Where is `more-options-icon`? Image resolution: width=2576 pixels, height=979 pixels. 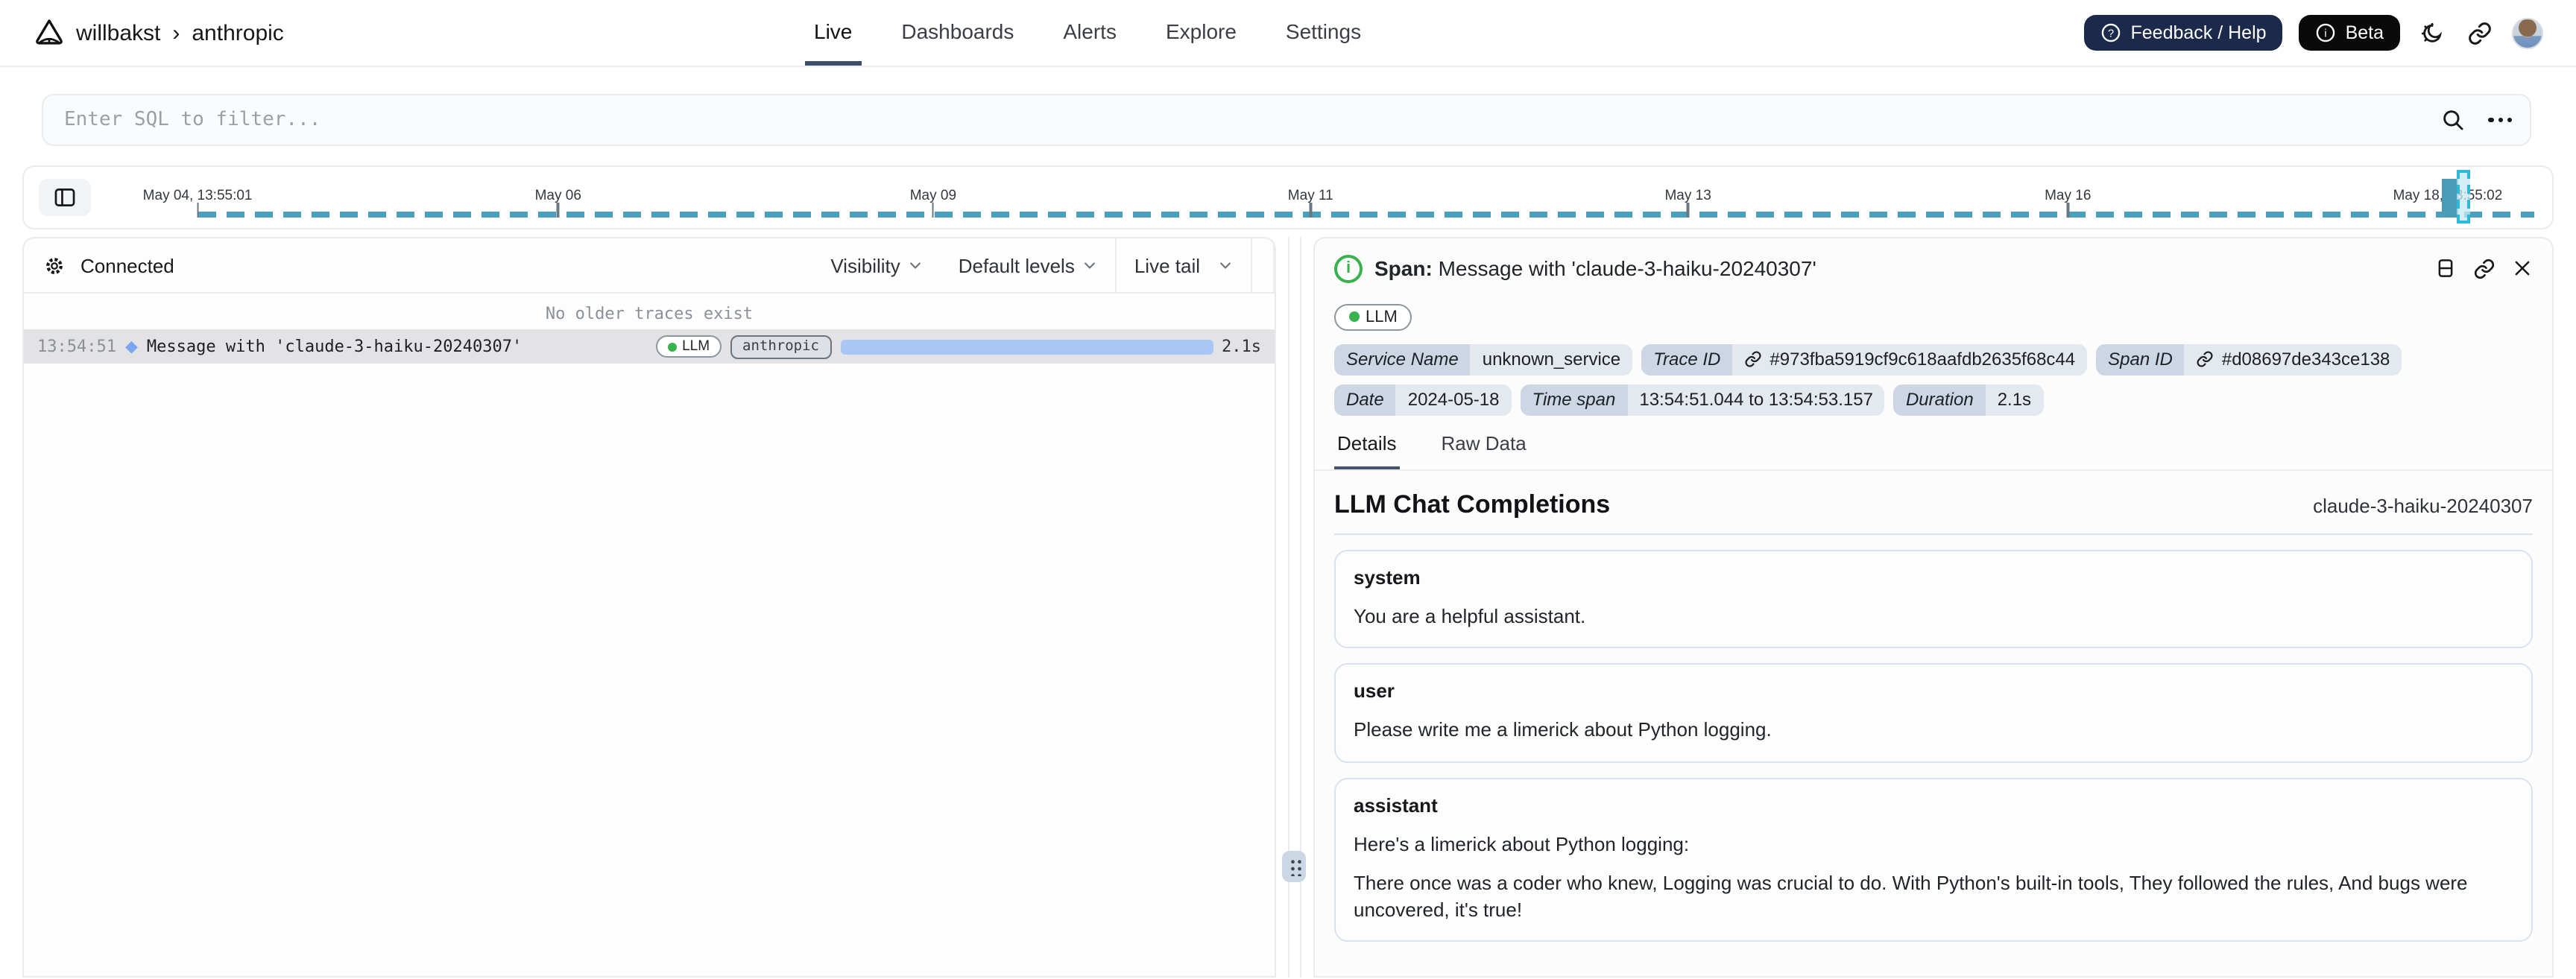
more-options-icon is located at coordinates (2498, 120).